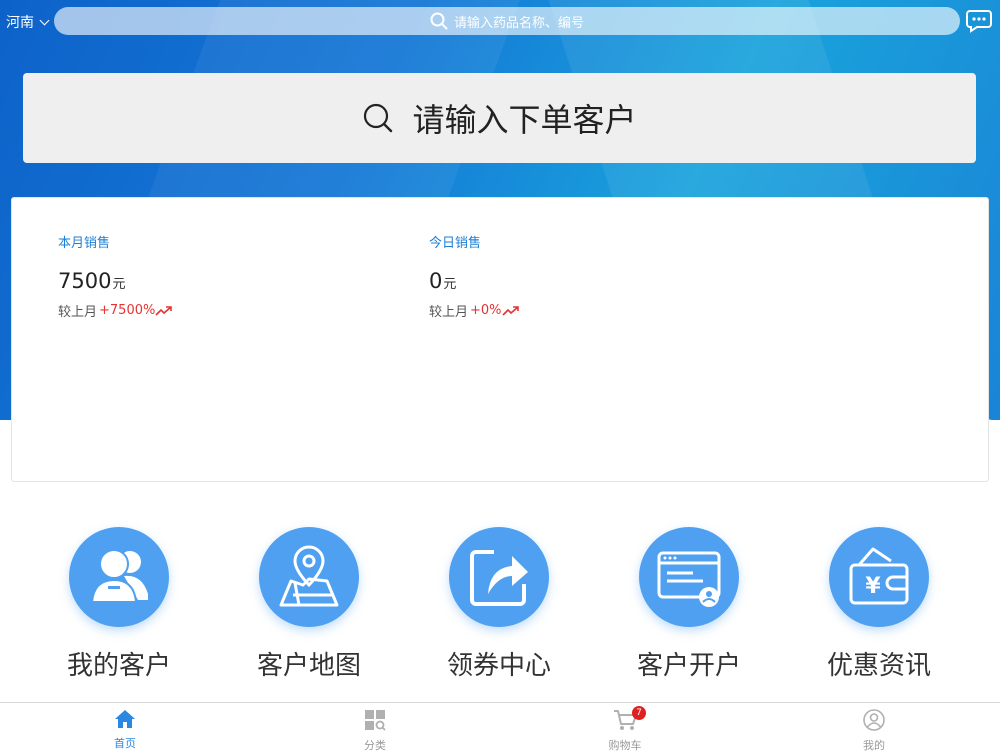  What do you see at coordinates (689, 666) in the screenshot?
I see `quick-action-label: 客户开户` at bounding box center [689, 666].